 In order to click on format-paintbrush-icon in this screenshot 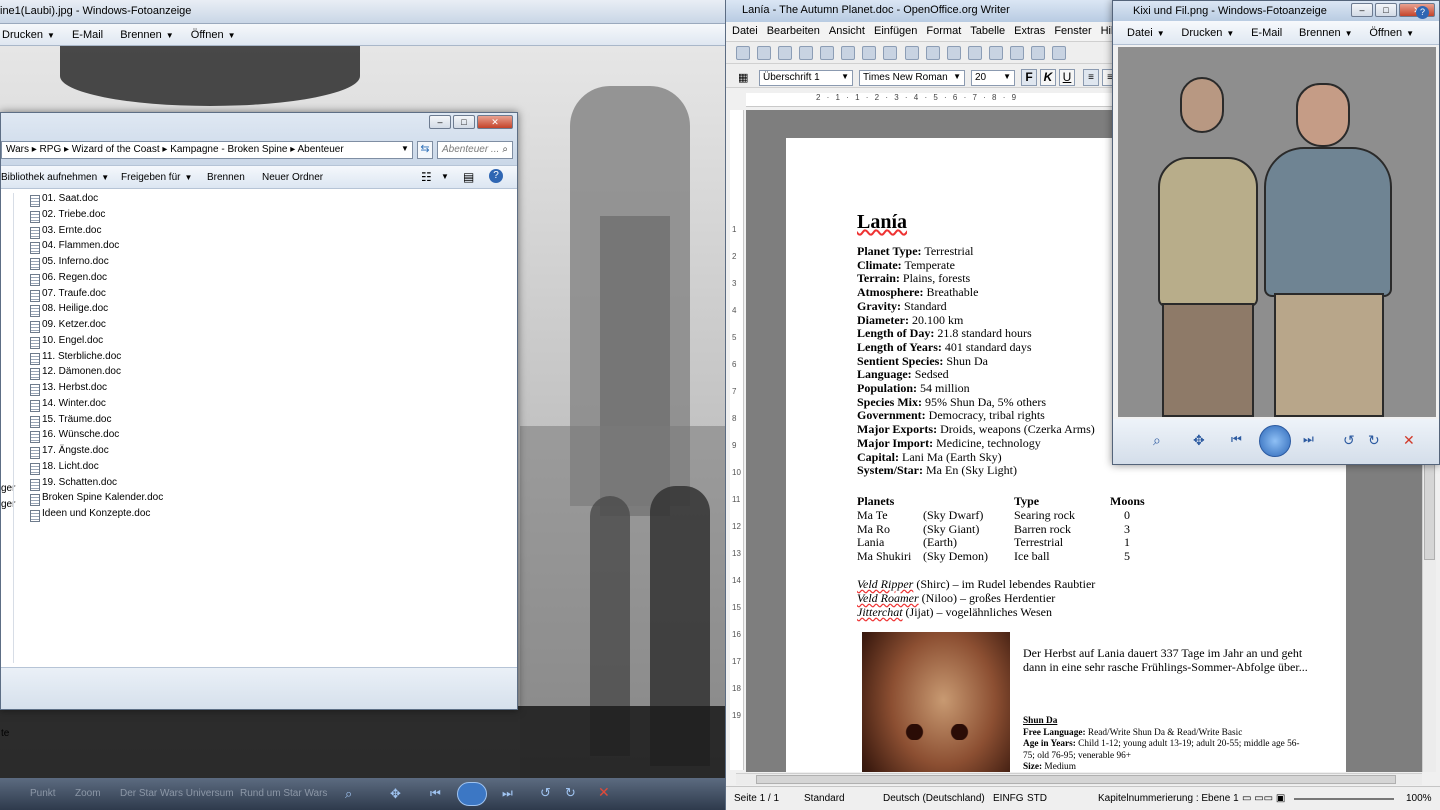, I will do `click(1016, 53)`.